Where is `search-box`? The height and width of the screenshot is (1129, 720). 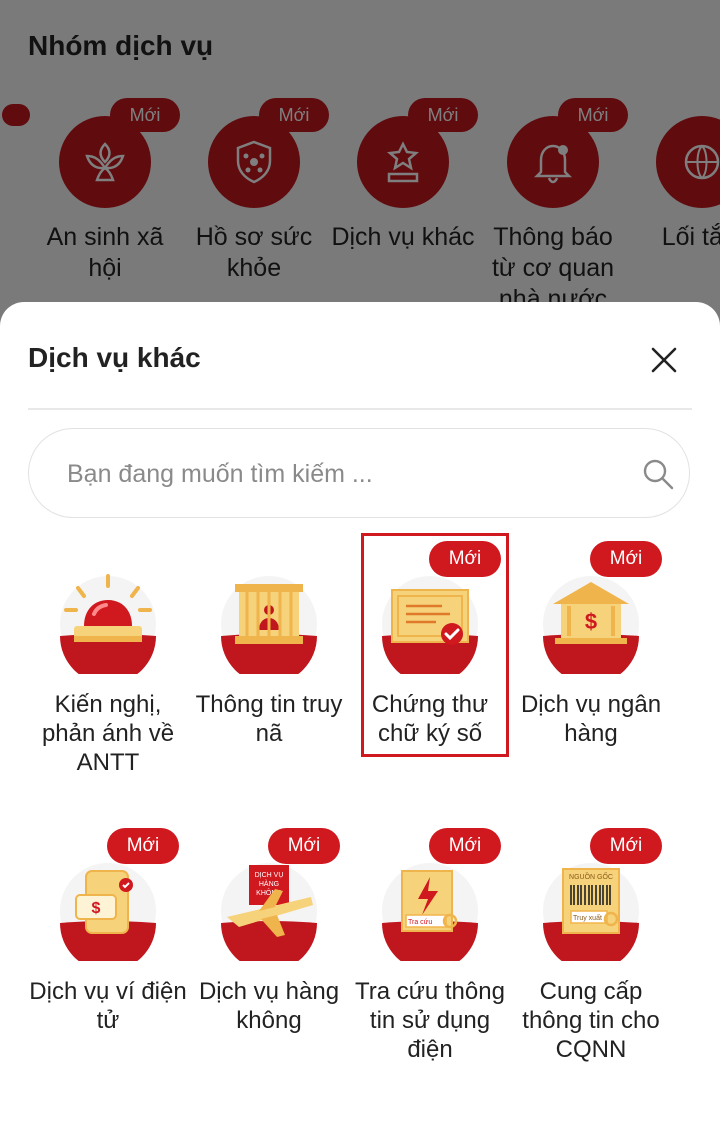 search-box is located at coordinates (359, 473).